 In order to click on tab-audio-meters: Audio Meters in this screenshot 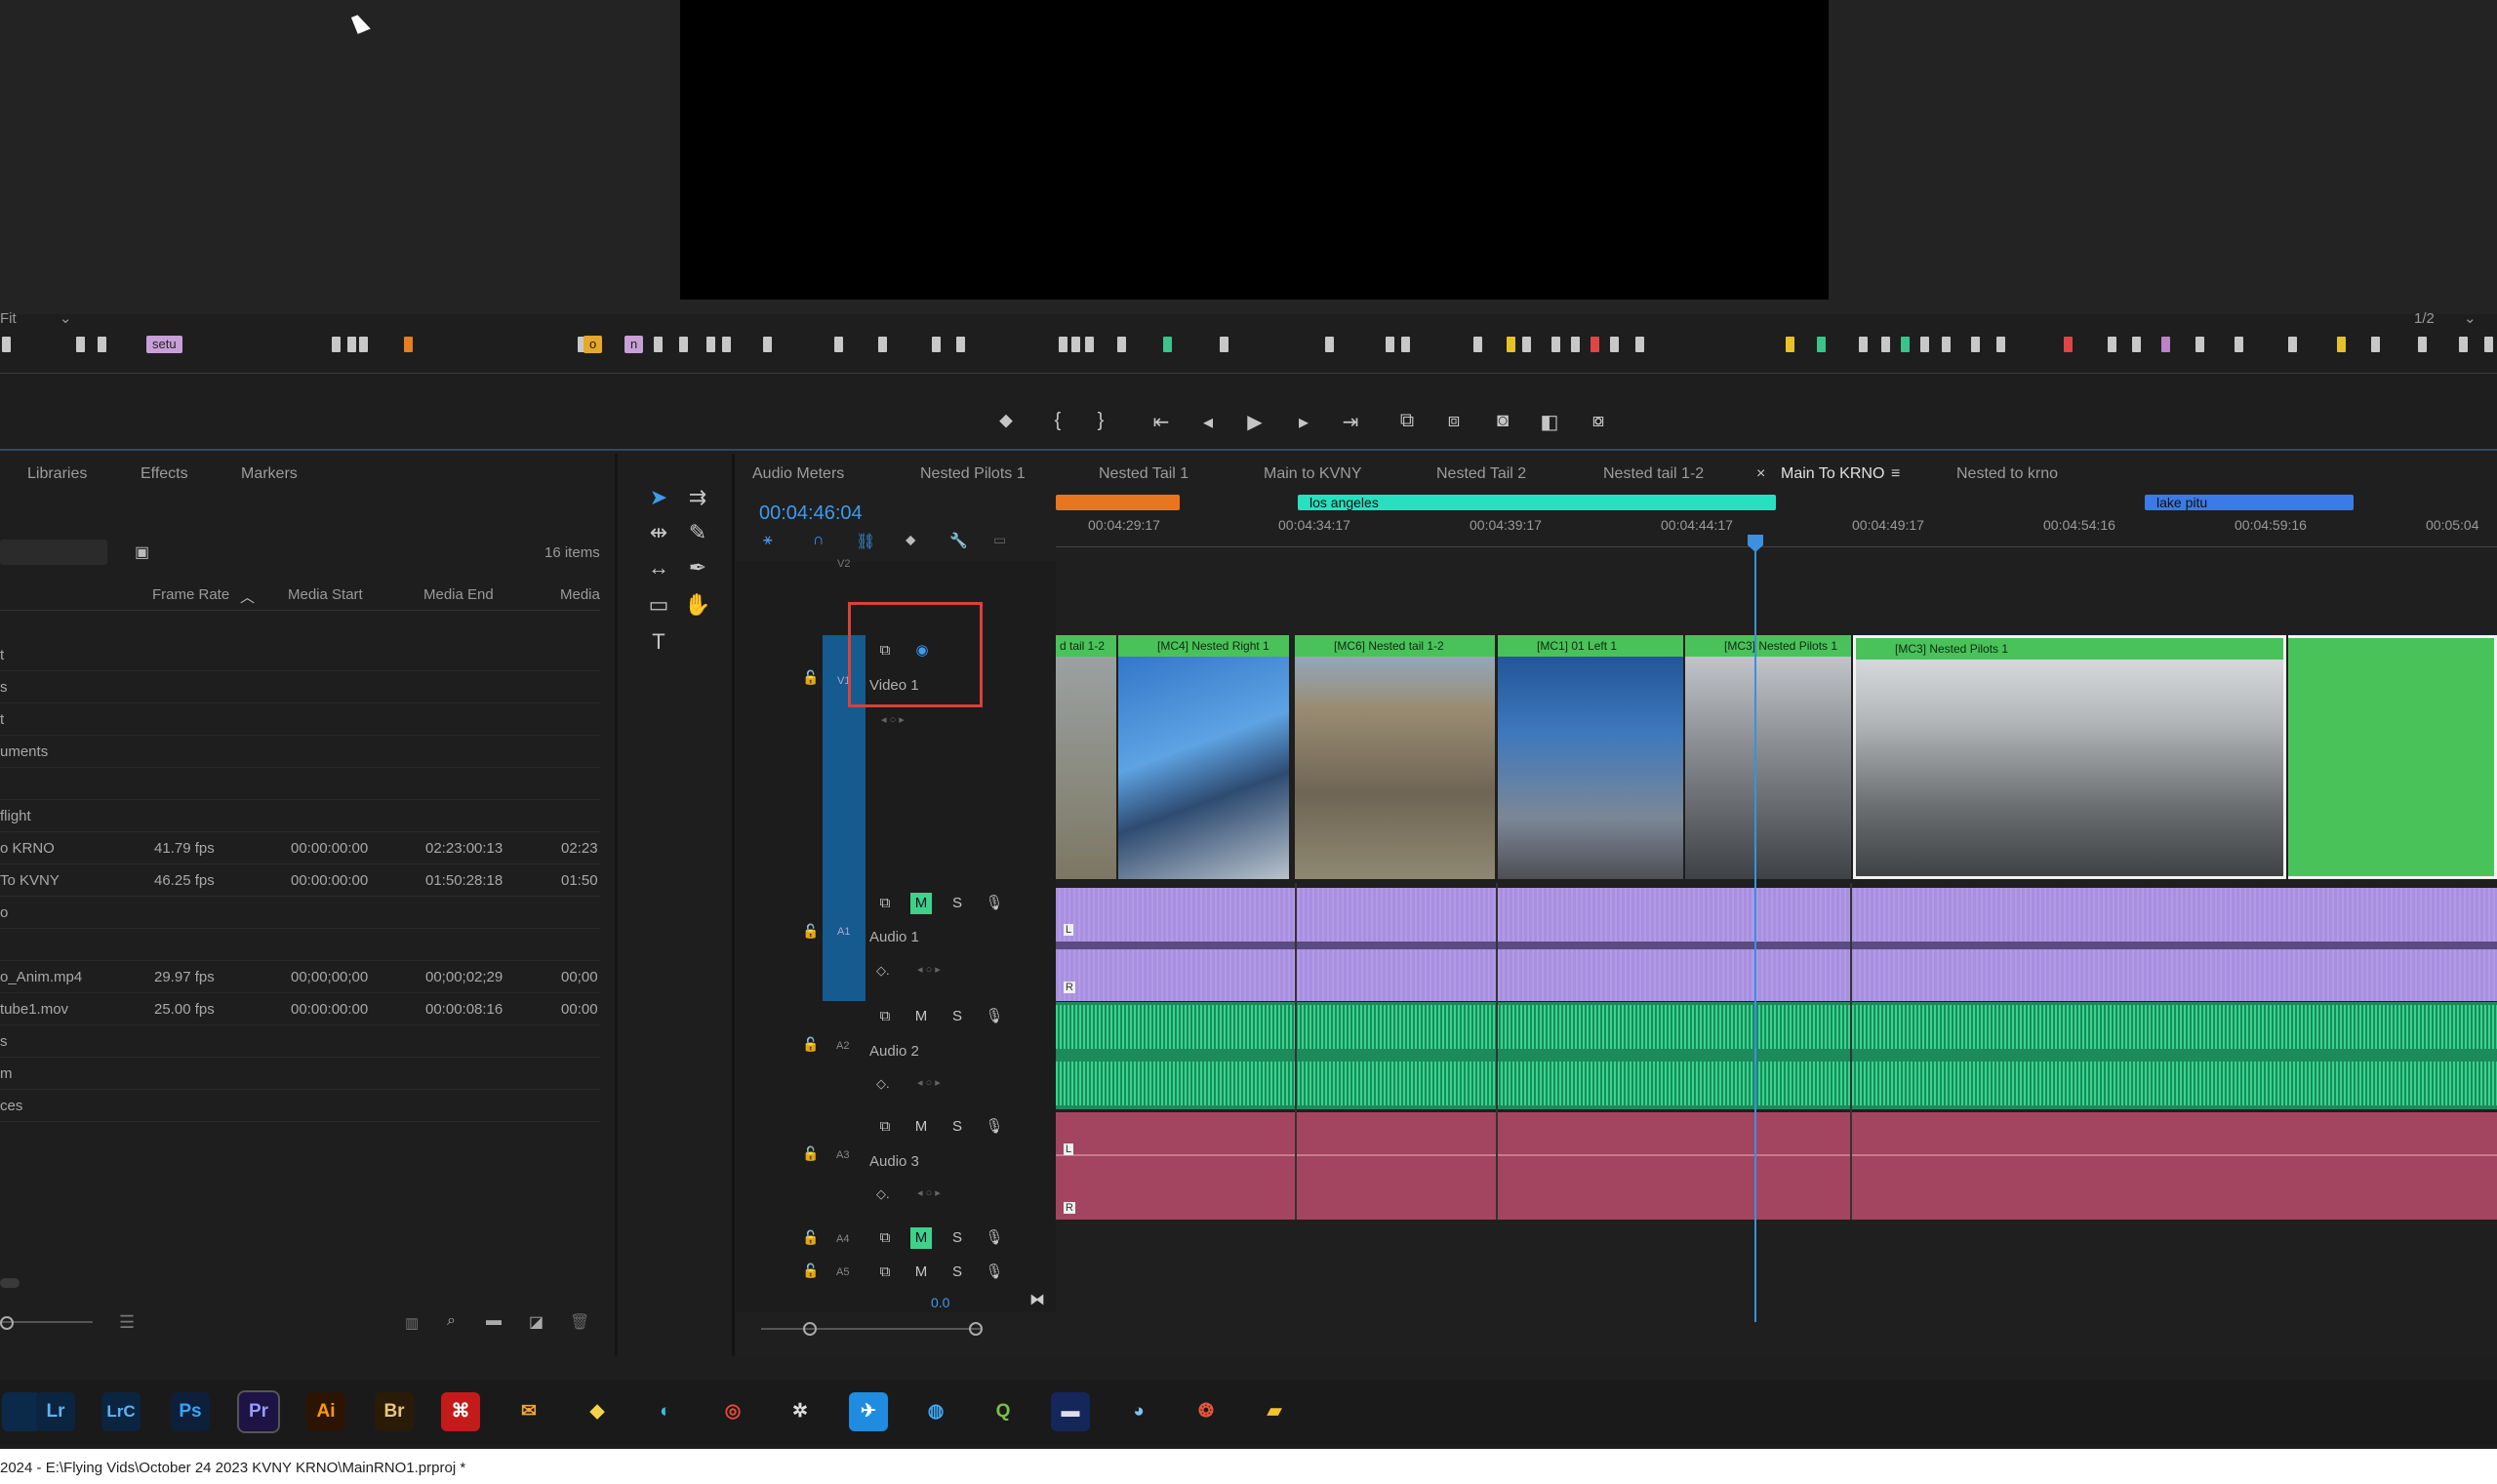, I will do `click(798, 474)`.